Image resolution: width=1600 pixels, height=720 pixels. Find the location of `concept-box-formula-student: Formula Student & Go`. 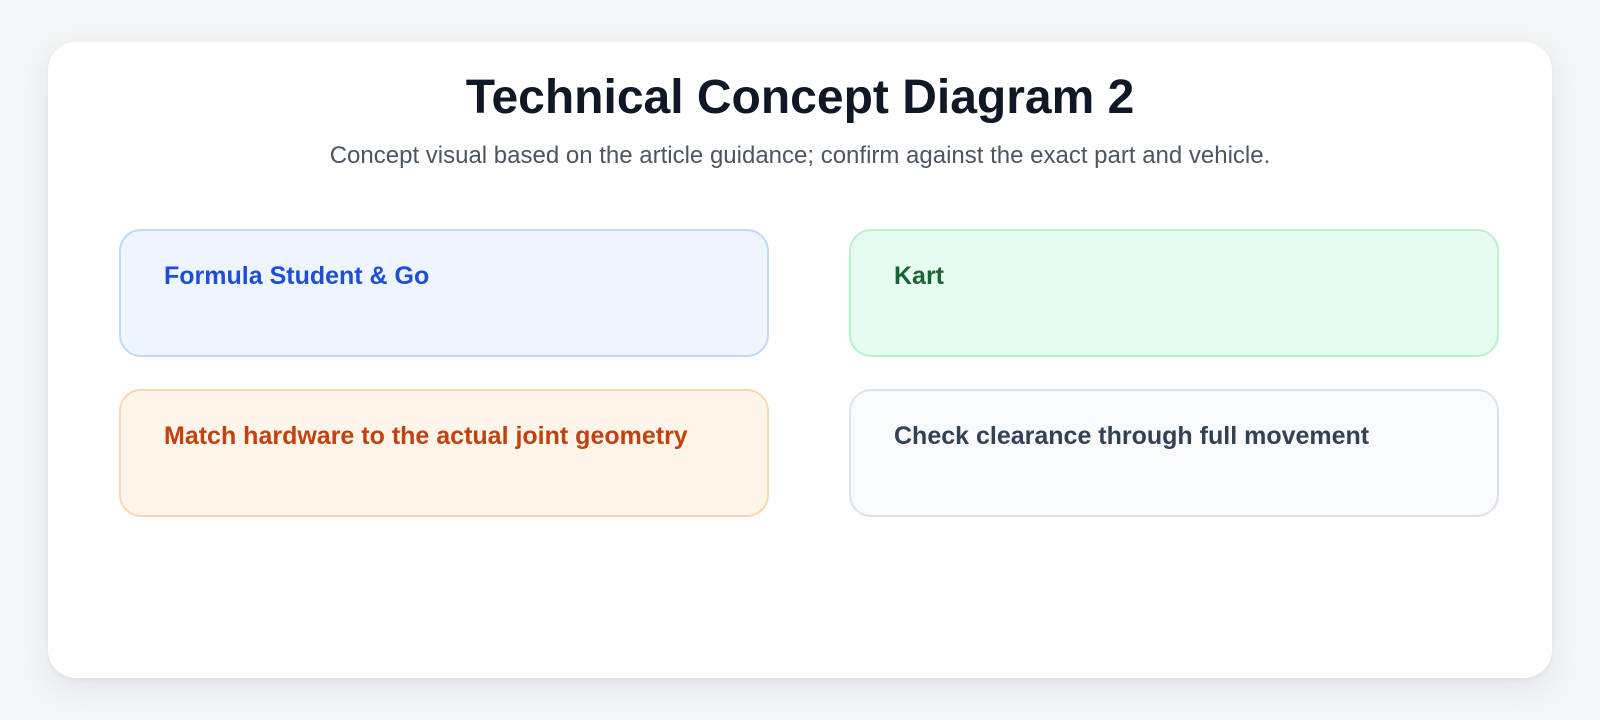

concept-box-formula-student: Formula Student & Go is located at coordinates (444, 293).